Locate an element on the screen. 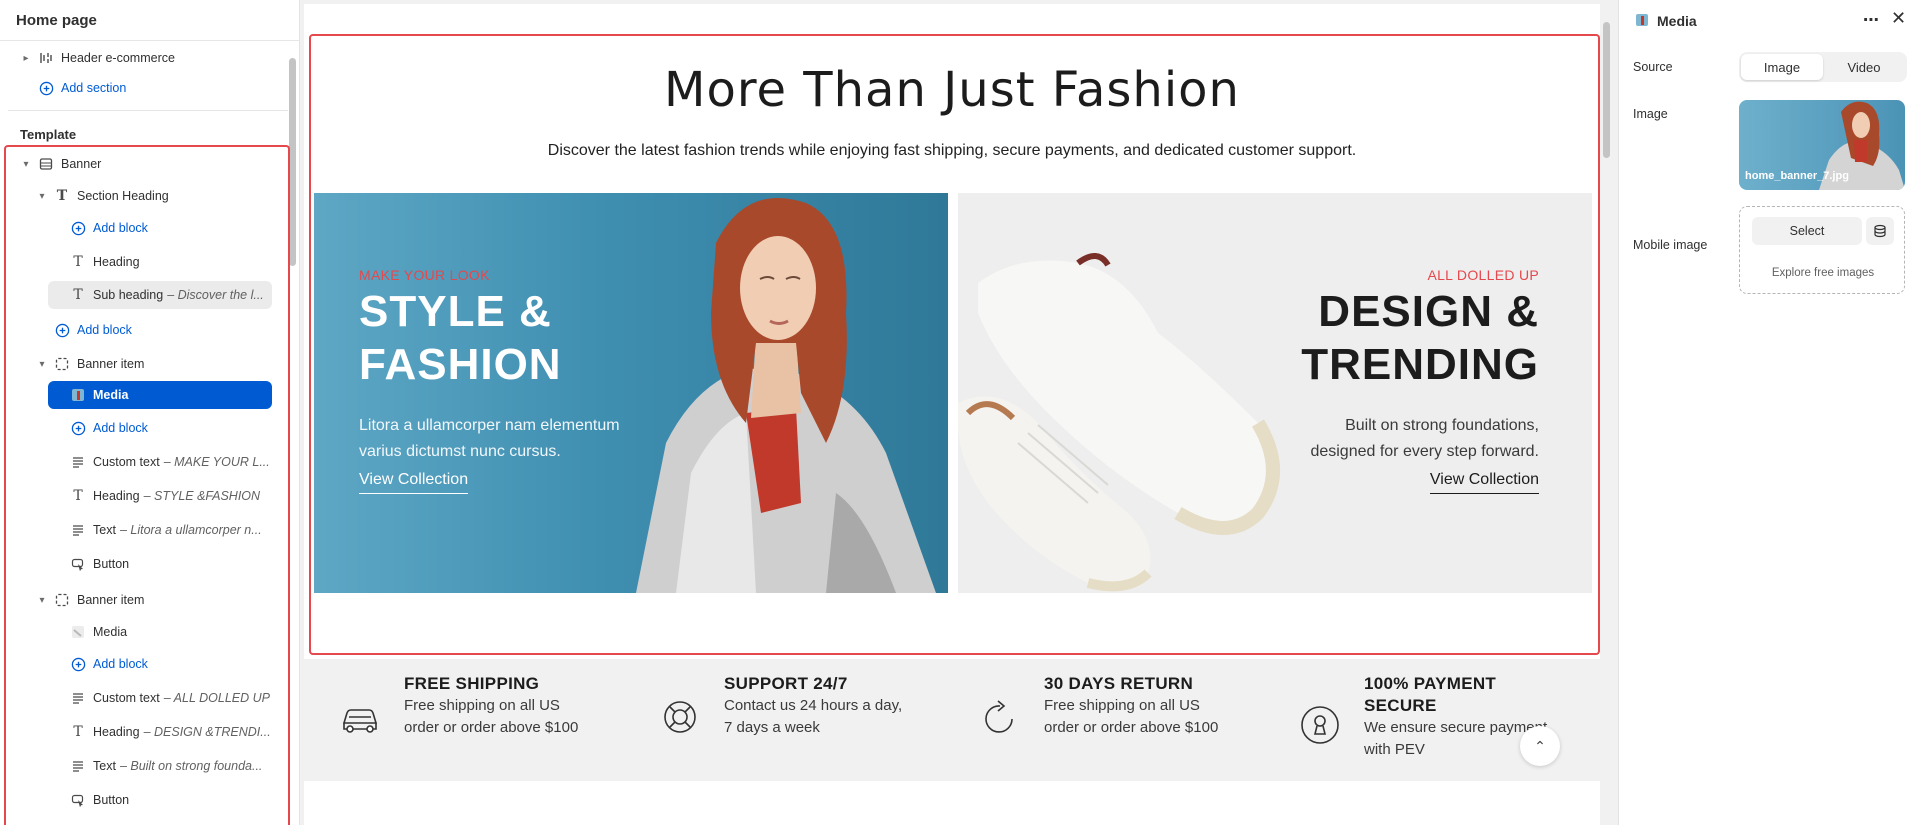  mobile-image-dropzone: Select Explore free images is located at coordinates (1822, 250).